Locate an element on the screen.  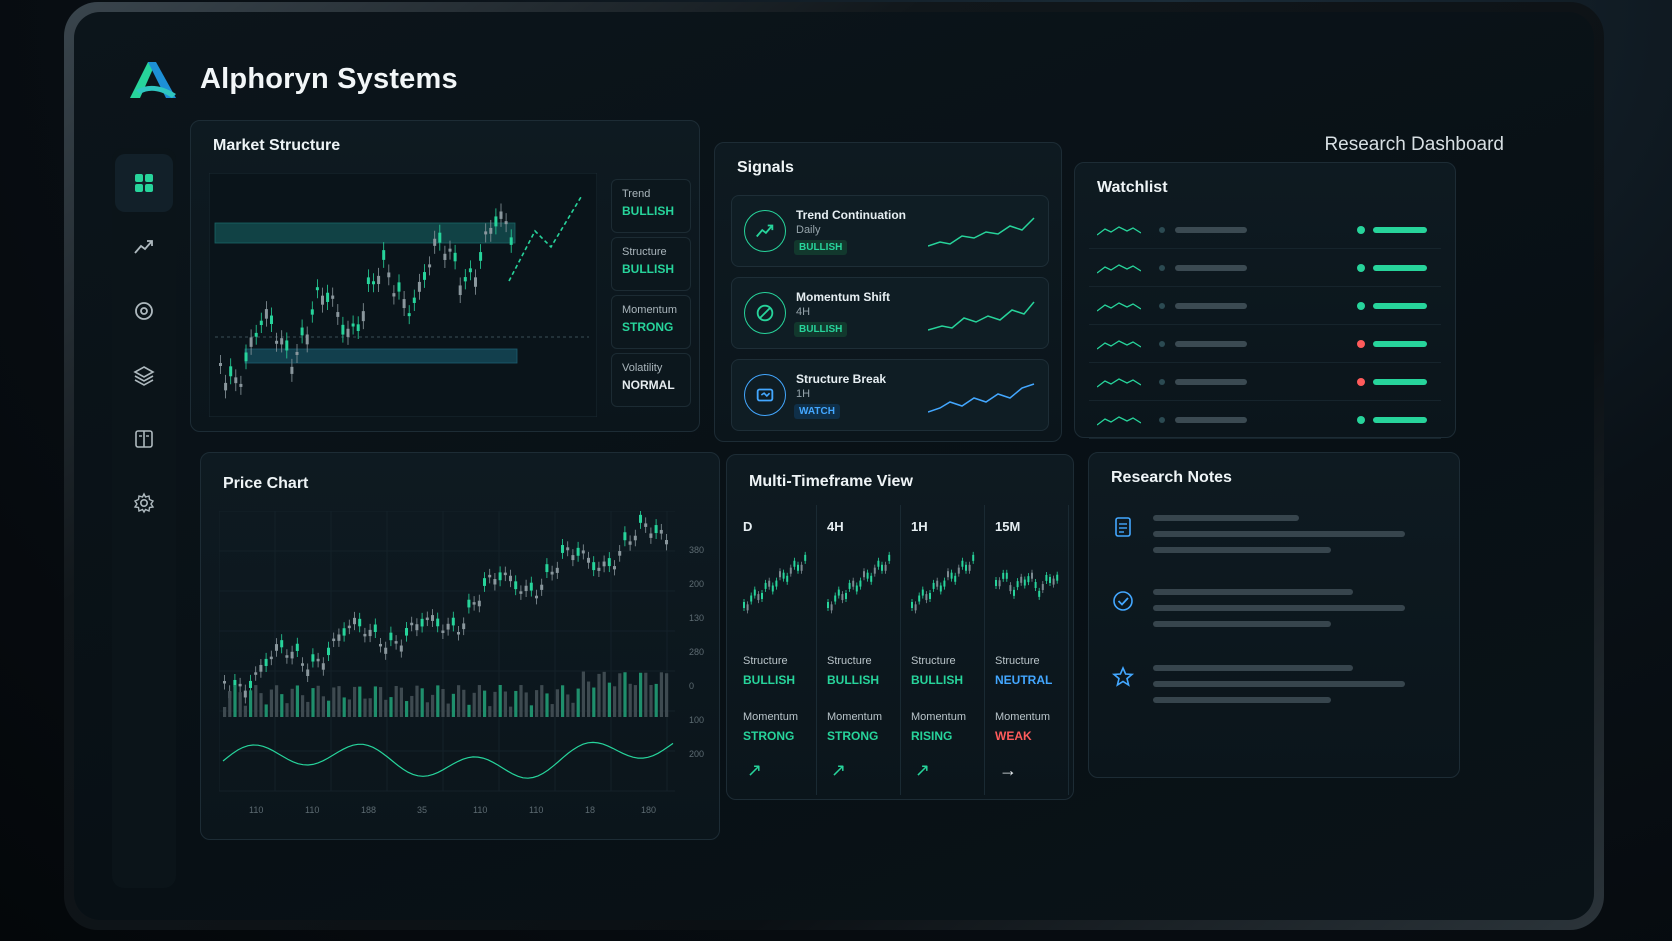
sidebar-item-targets is located at coordinates (144, 311).